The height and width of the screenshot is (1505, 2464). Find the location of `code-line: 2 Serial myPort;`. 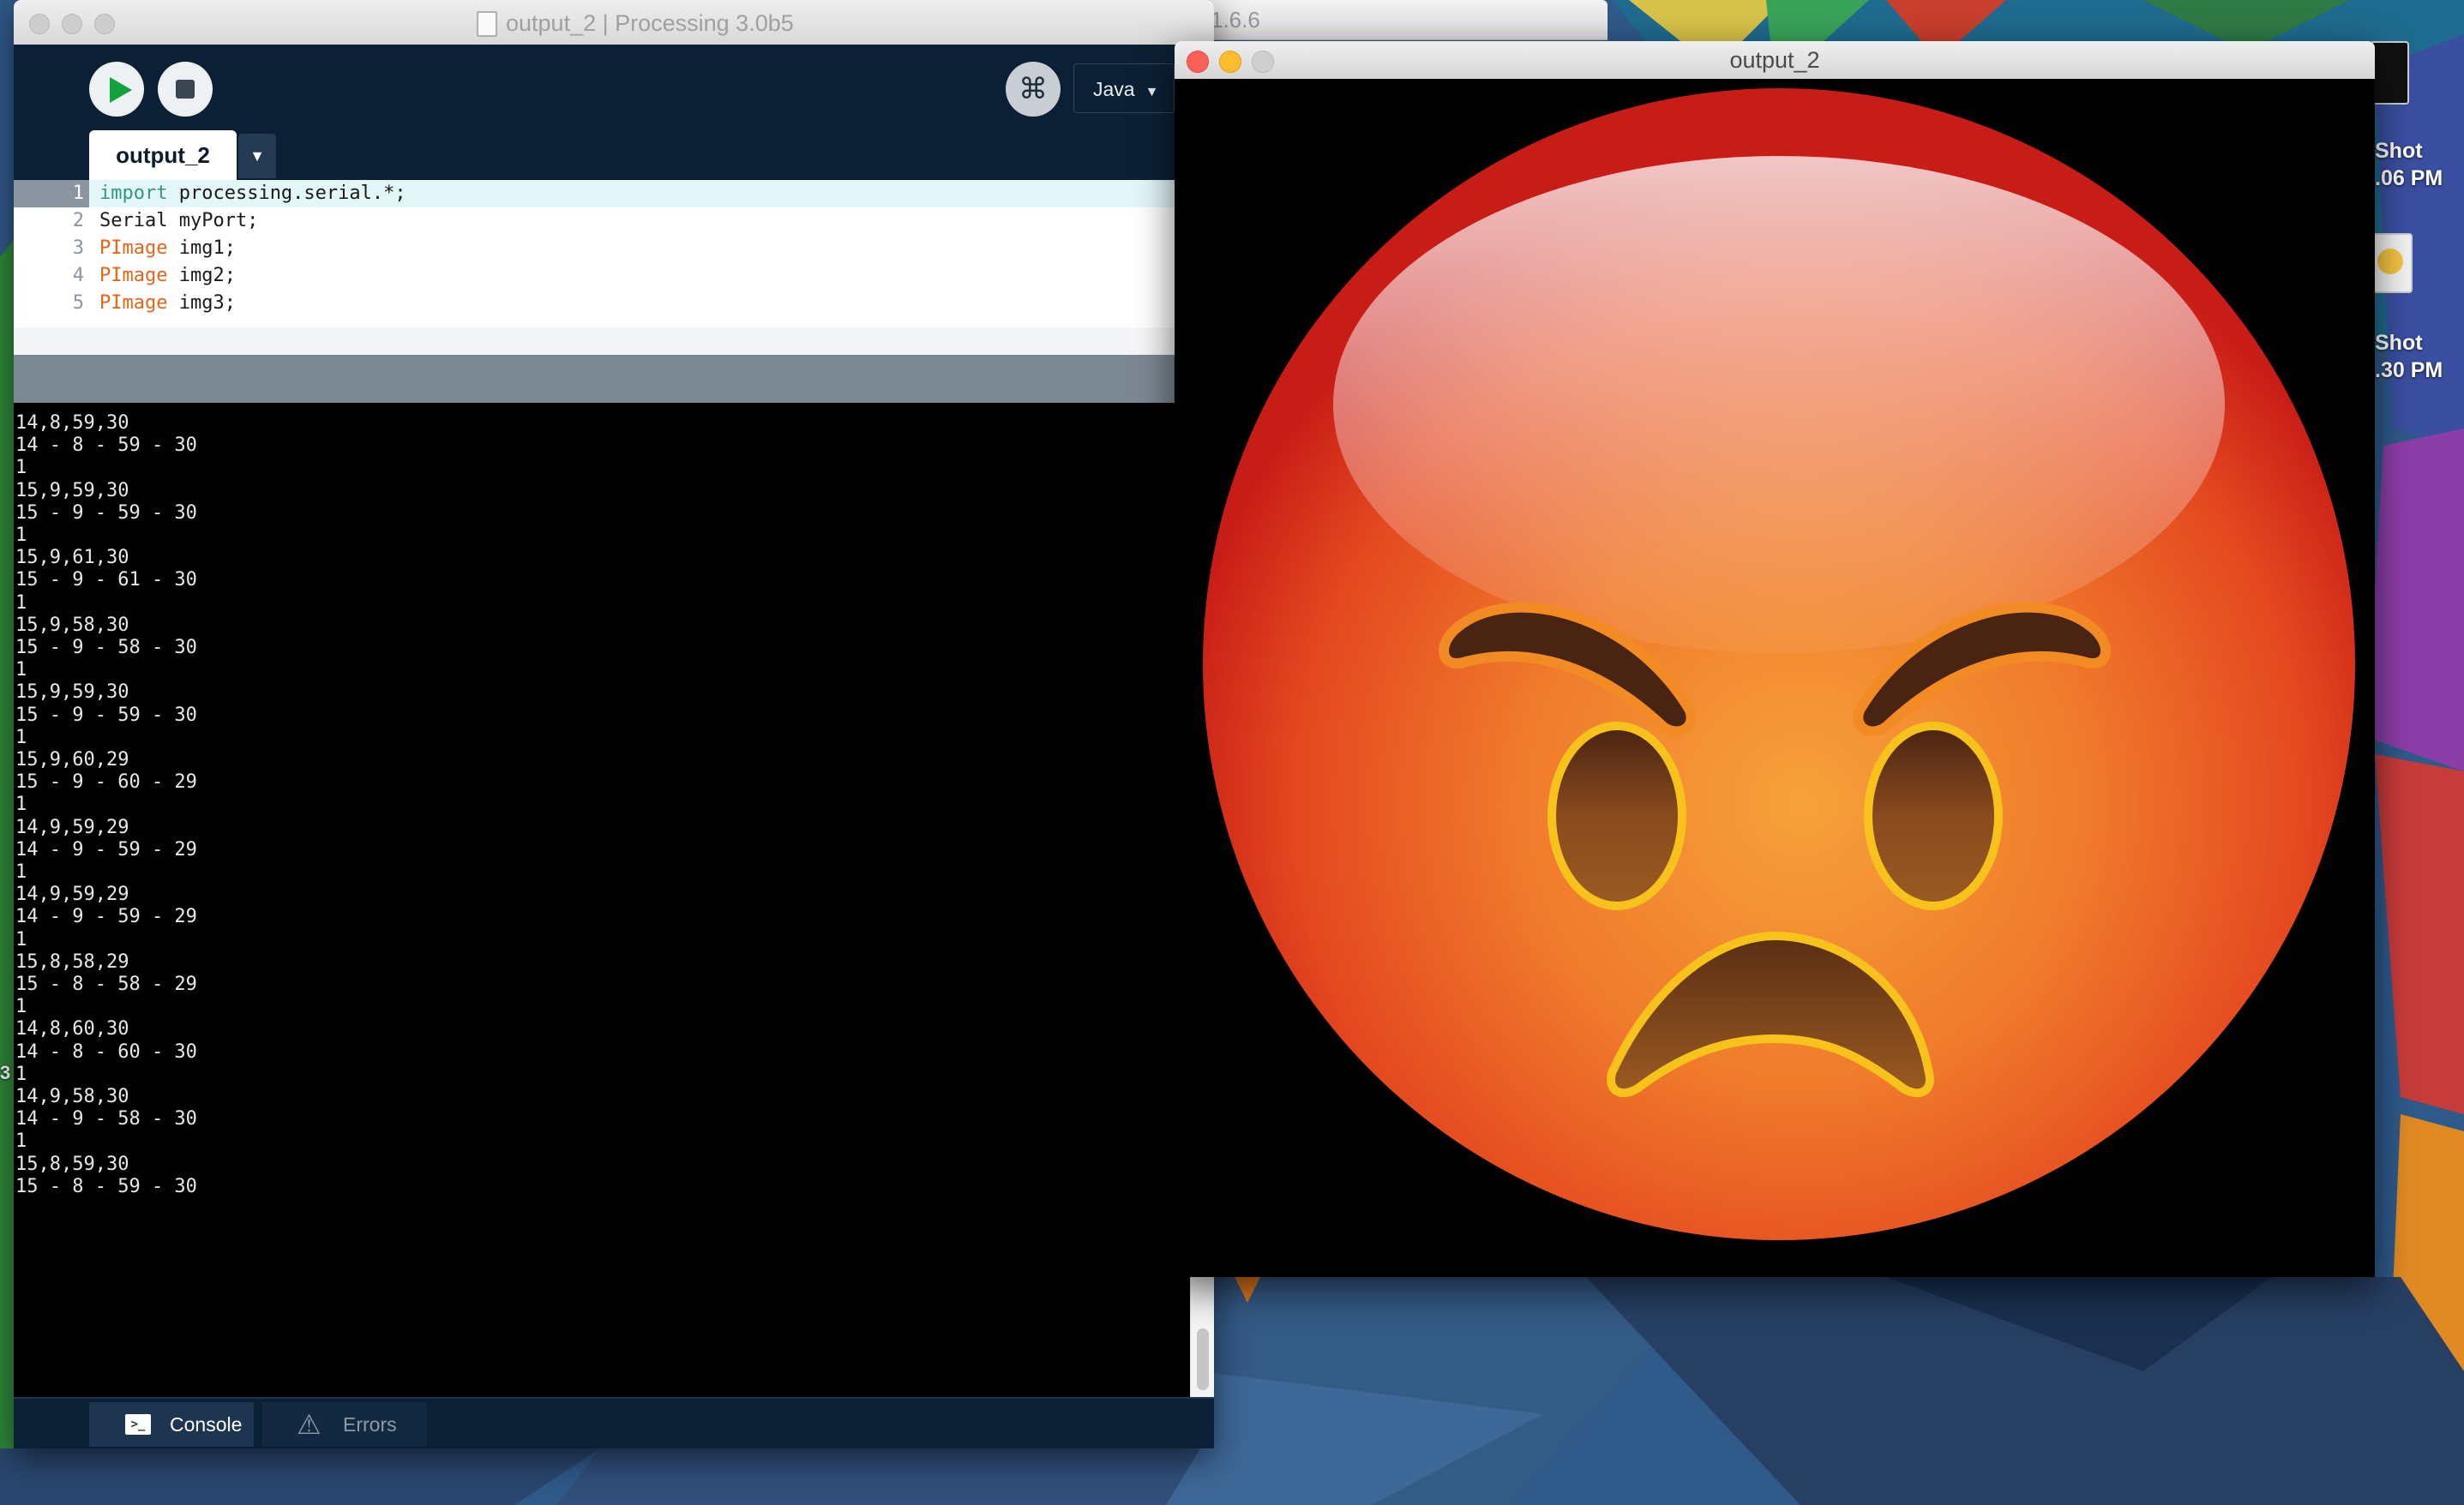

code-line: 2 Serial myPort; is located at coordinates (601, 221).